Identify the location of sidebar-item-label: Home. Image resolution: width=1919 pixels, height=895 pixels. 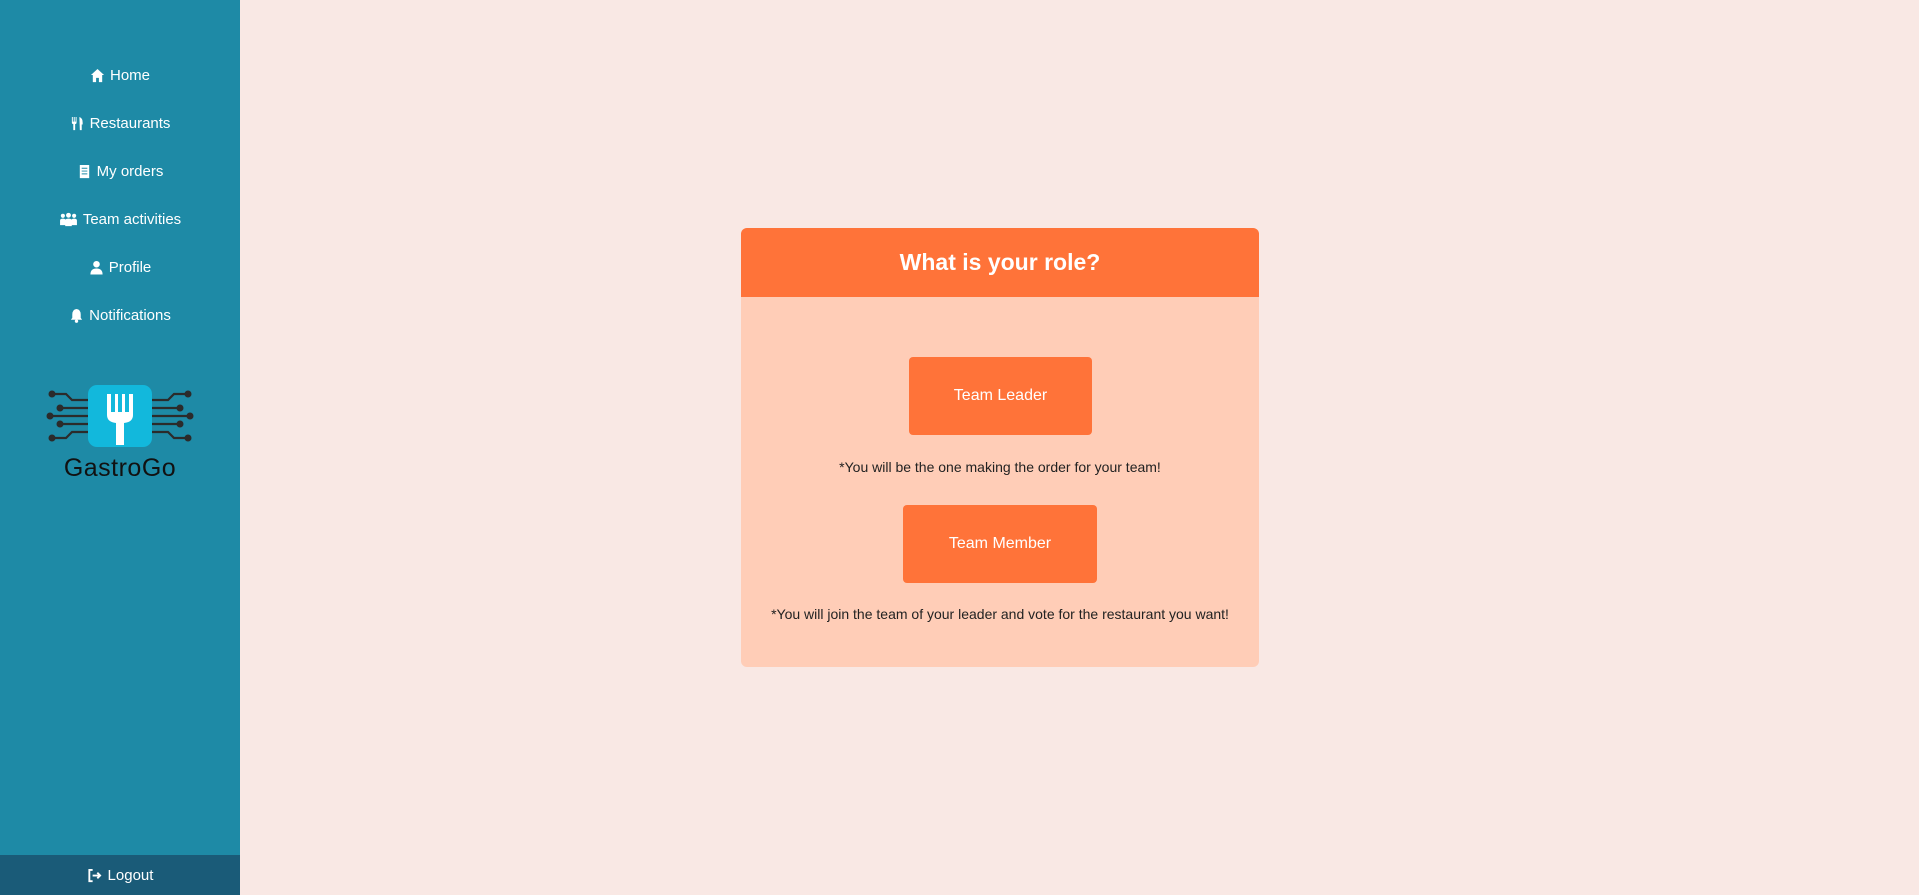
(129, 75).